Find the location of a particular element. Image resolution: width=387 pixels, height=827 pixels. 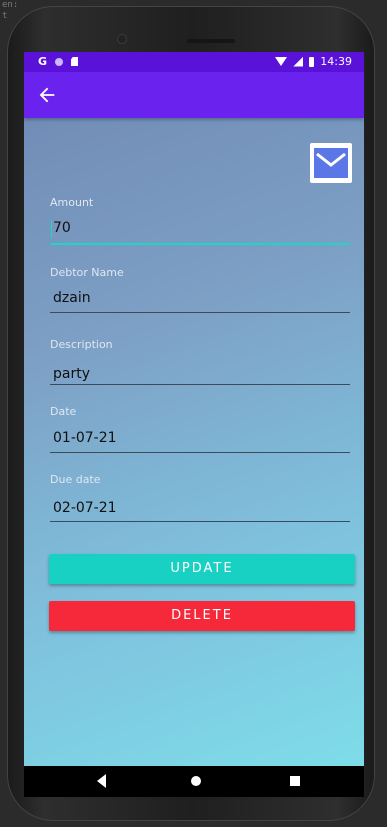

date-underline is located at coordinates (200, 452).